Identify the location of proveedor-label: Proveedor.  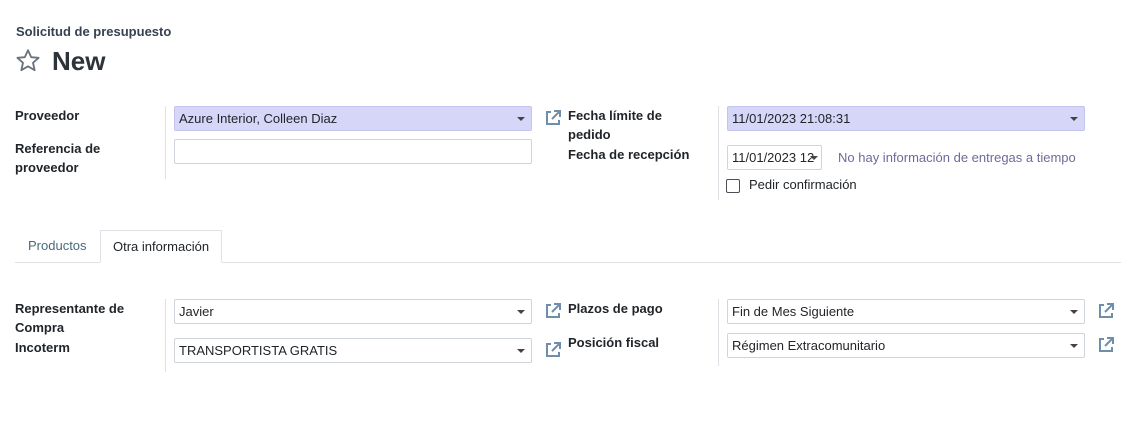
(47, 115).